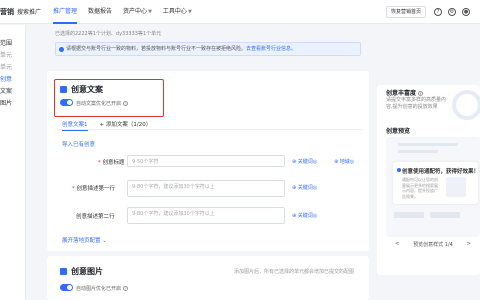 The image size is (480, 300). I want to click on user-icon: ●, so click(466, 12).